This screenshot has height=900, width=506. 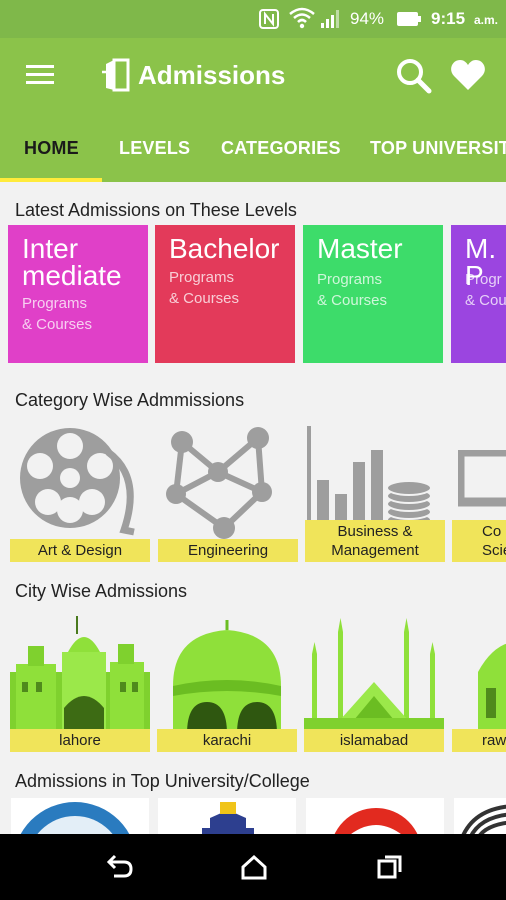 What do you see at coordinates (80, 740) in the screenshot?
I see `city-label: lahore` at bounding box center [80, 740].